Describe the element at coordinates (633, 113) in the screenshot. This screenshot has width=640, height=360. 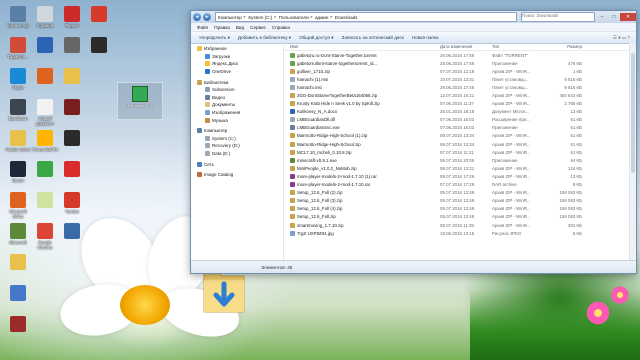
I see `scrollbar-thumb` at that location.